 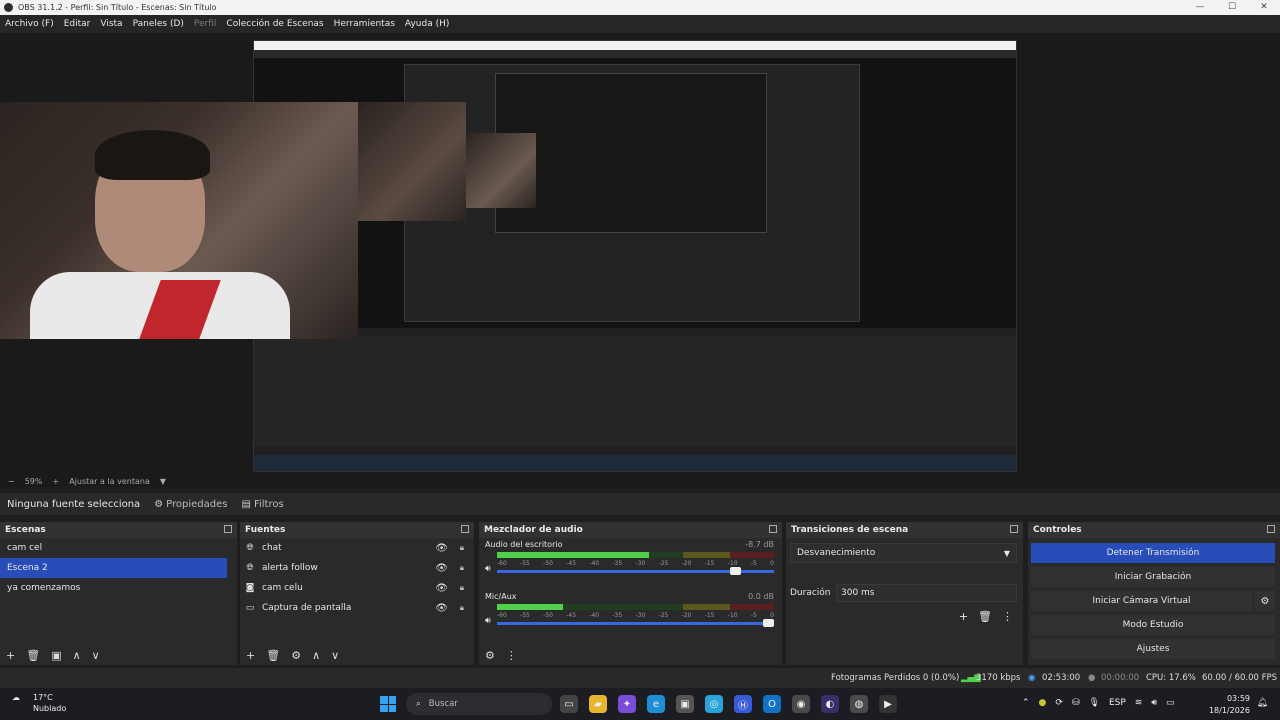 I want to click on properties-button: ⚙ Propiedades, so click(x=190, y=504).